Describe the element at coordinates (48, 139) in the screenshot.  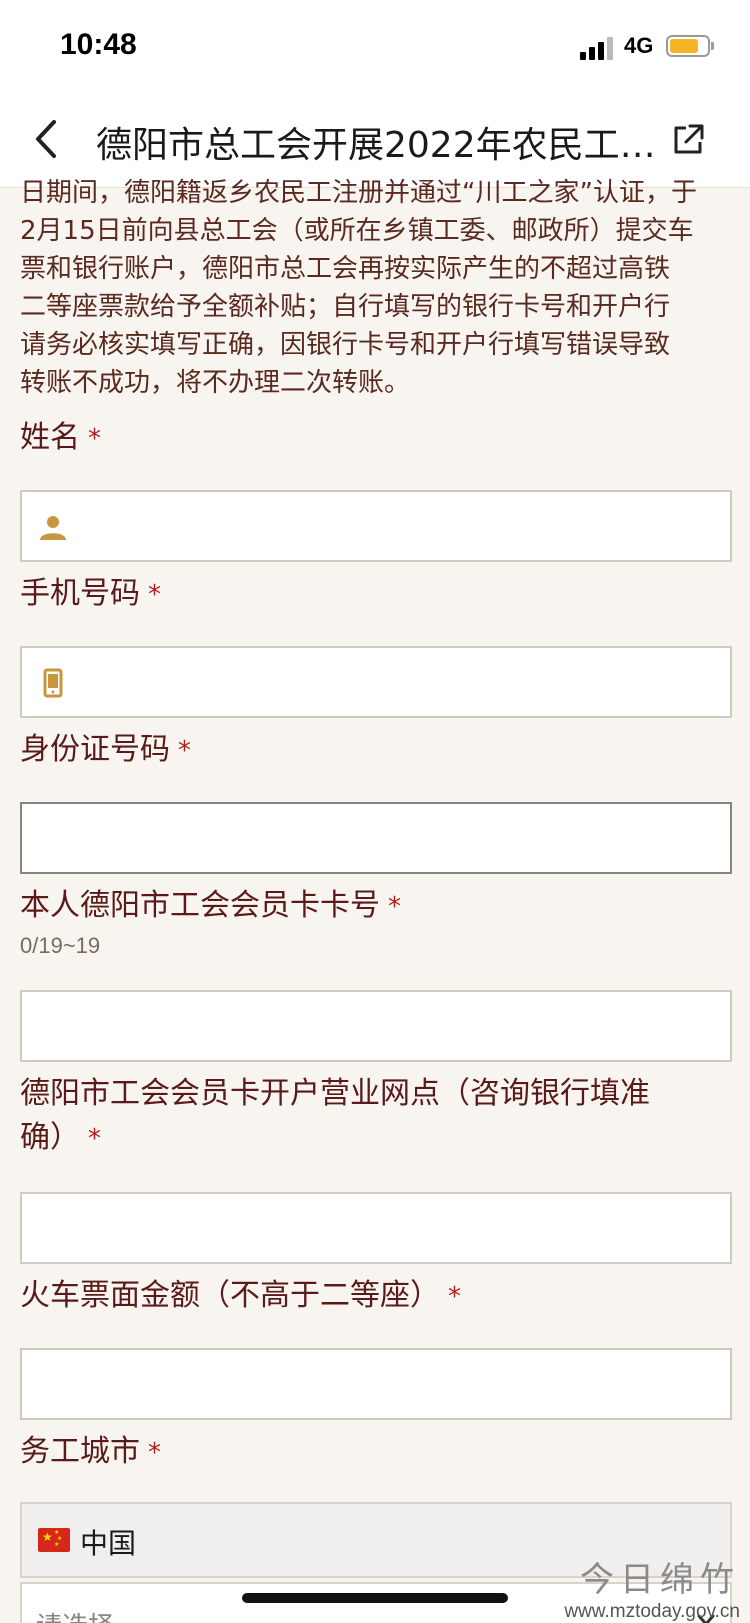
I see `back-chevron-icon` at that location.